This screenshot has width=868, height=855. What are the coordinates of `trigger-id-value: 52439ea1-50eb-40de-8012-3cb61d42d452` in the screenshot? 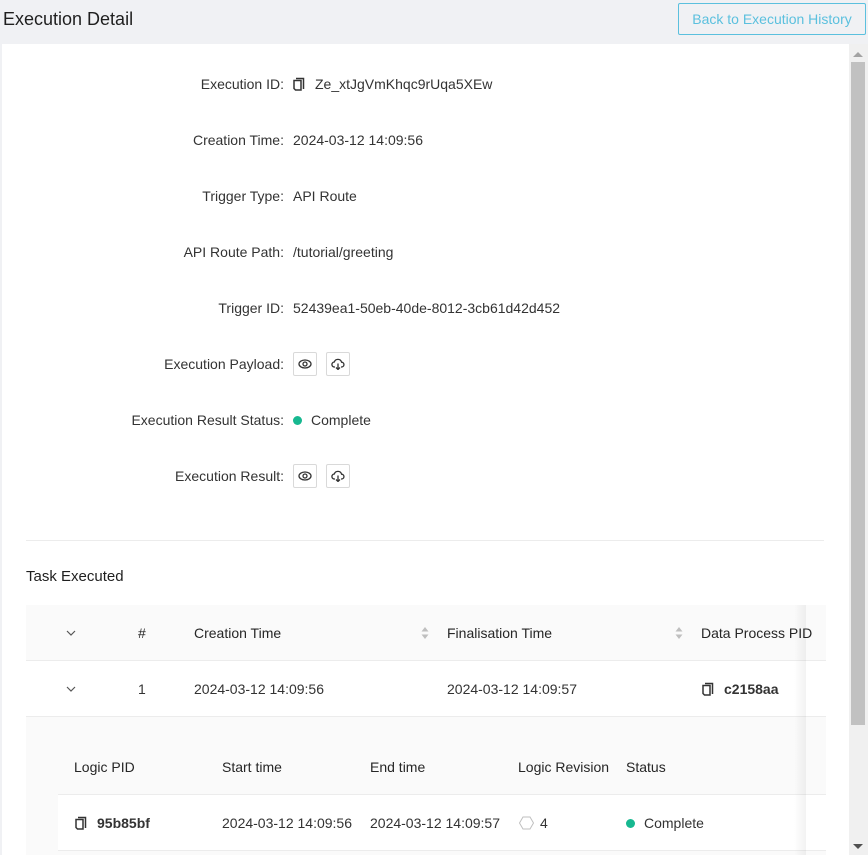 It's located at (427, 308).